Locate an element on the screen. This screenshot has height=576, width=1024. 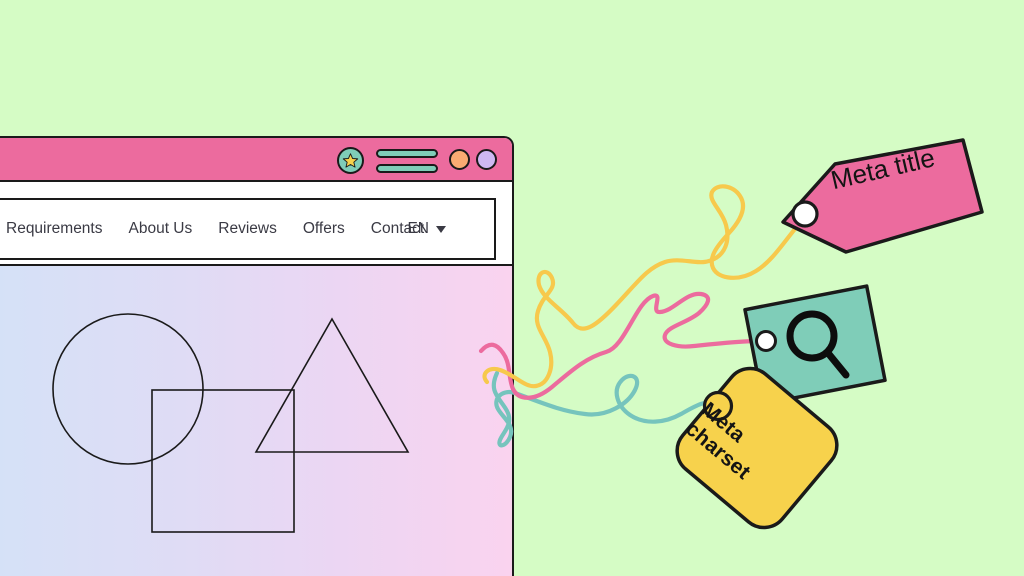
nav-link-requirements: Requirements is located at coordinates (54, 229).